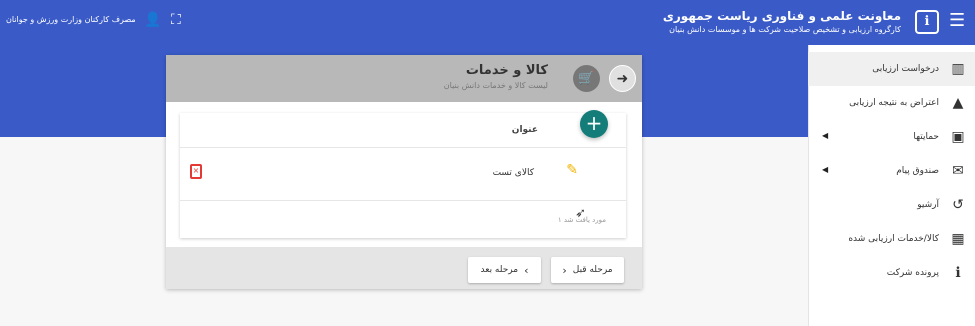 This screenshot has height=326, width=975. I want to click on row-title: کالای تست, so click(513, 173).